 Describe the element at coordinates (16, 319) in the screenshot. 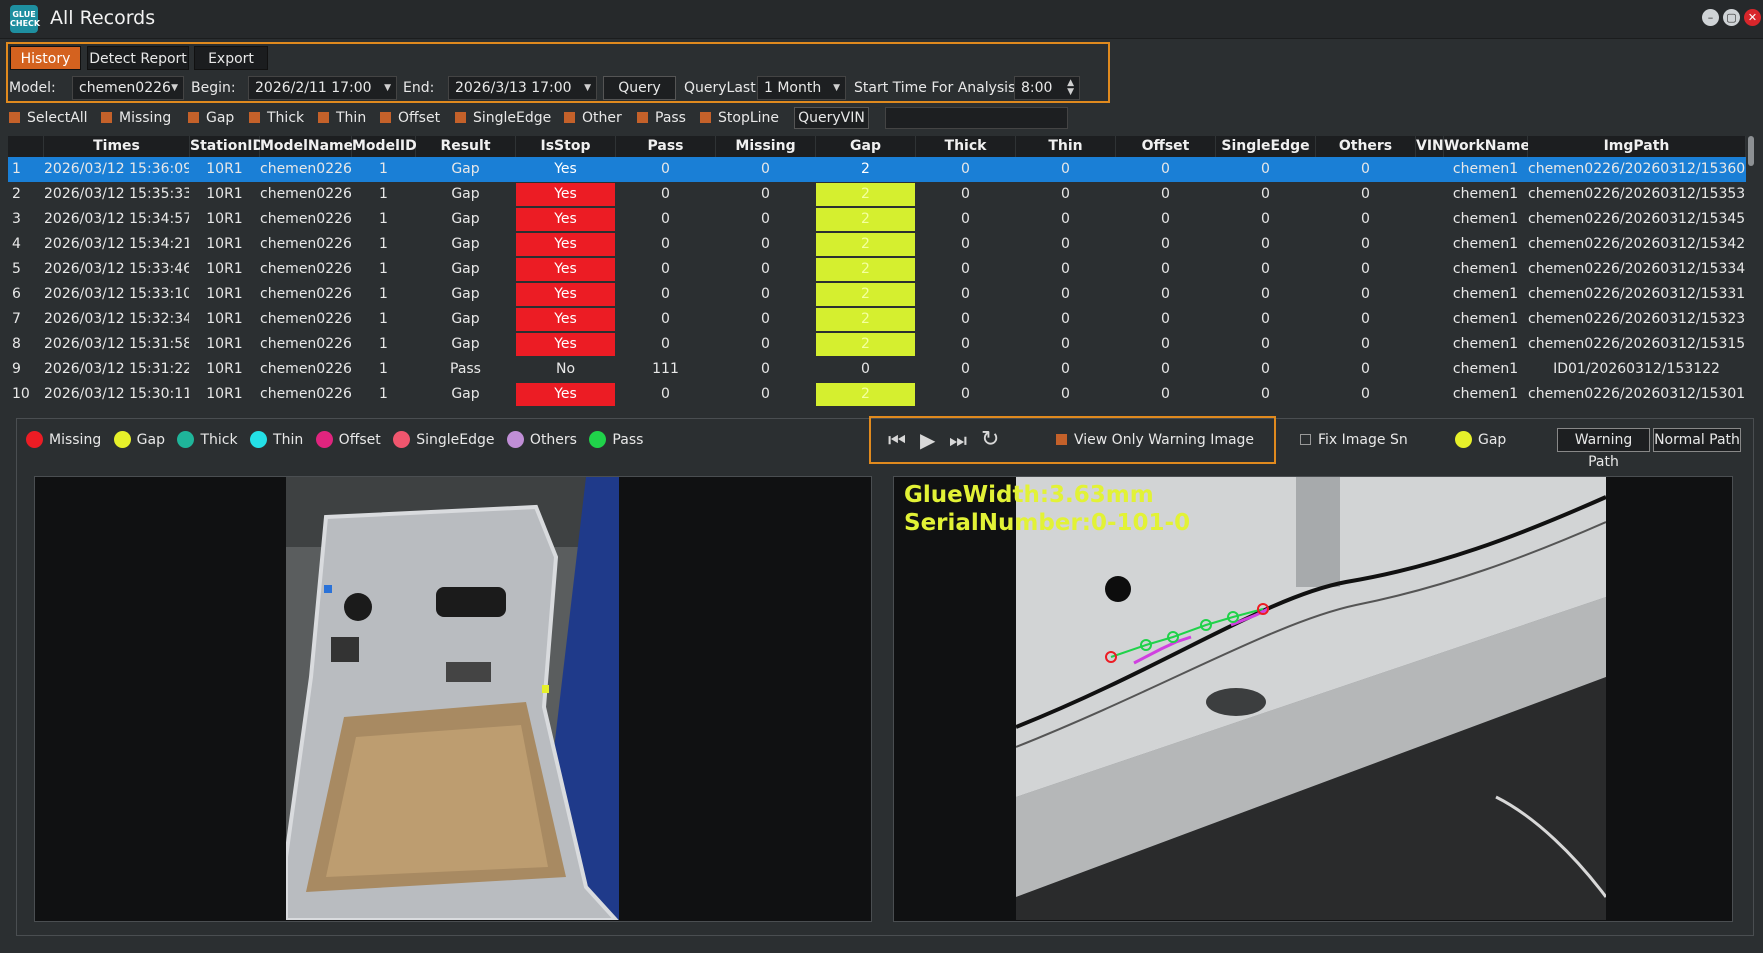

I see `cell-n: 7` at that location.